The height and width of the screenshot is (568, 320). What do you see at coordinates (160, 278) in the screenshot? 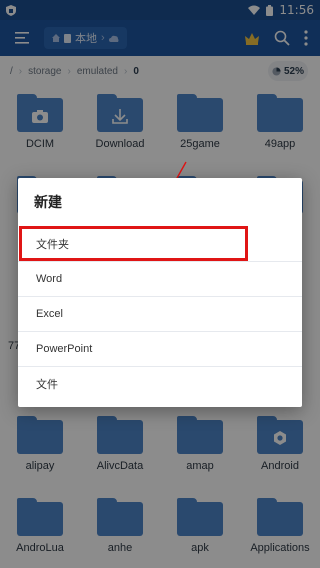
I see `option-word: Word` at bounding box center [160, 278].